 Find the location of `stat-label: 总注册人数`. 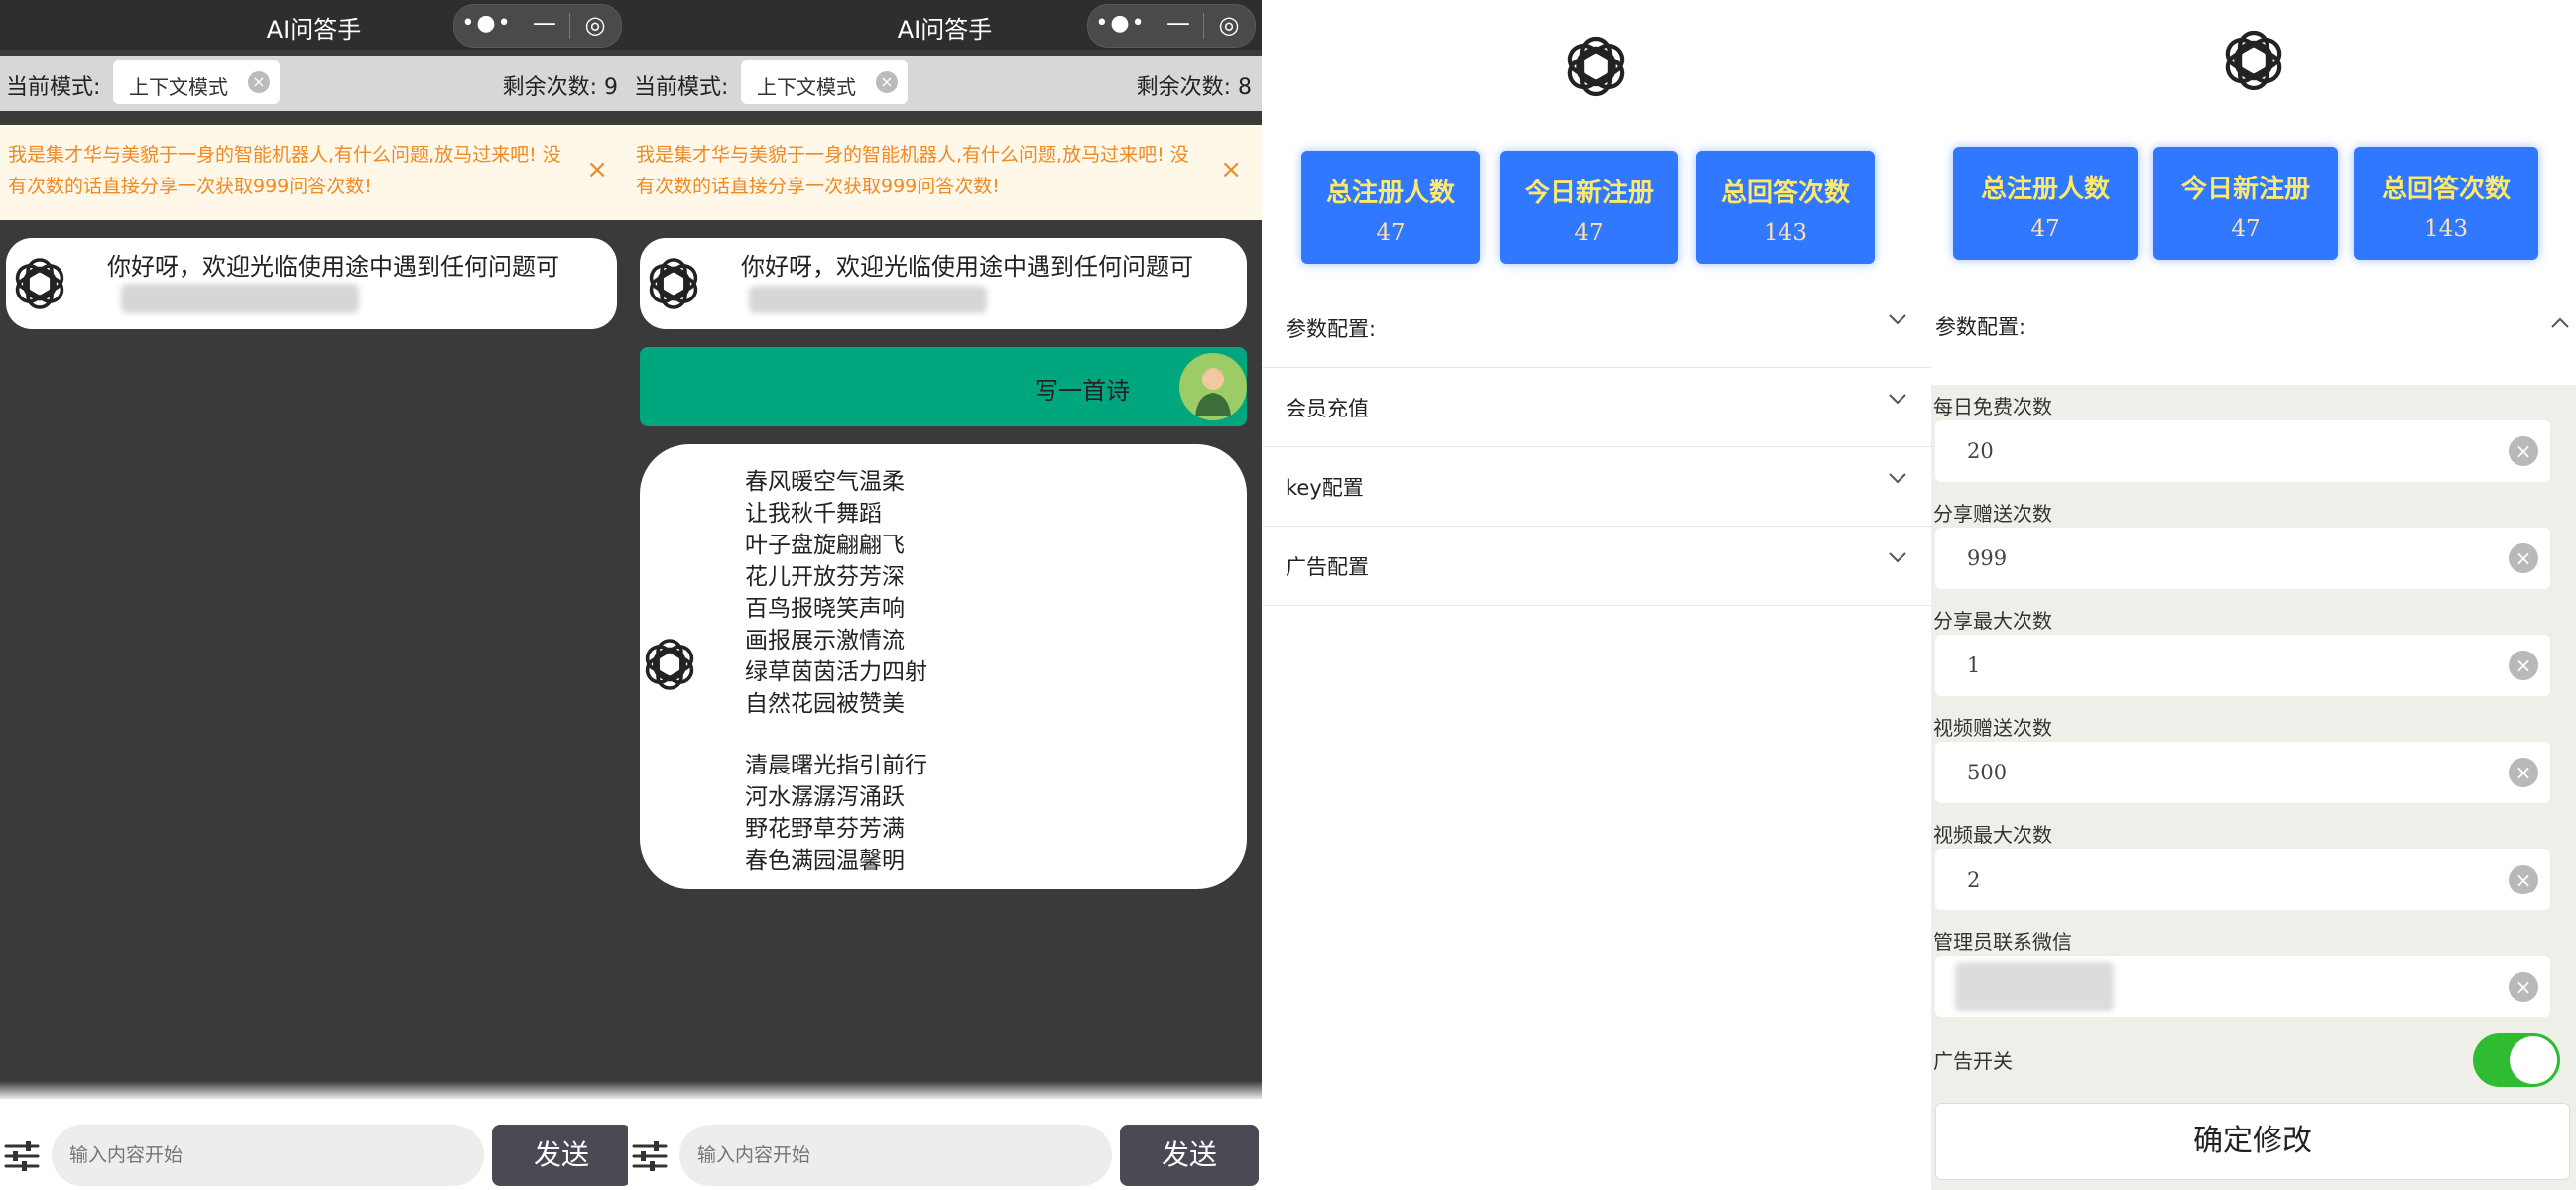

stat-label: 总注册人数 is located at coordinates (2045, 189).